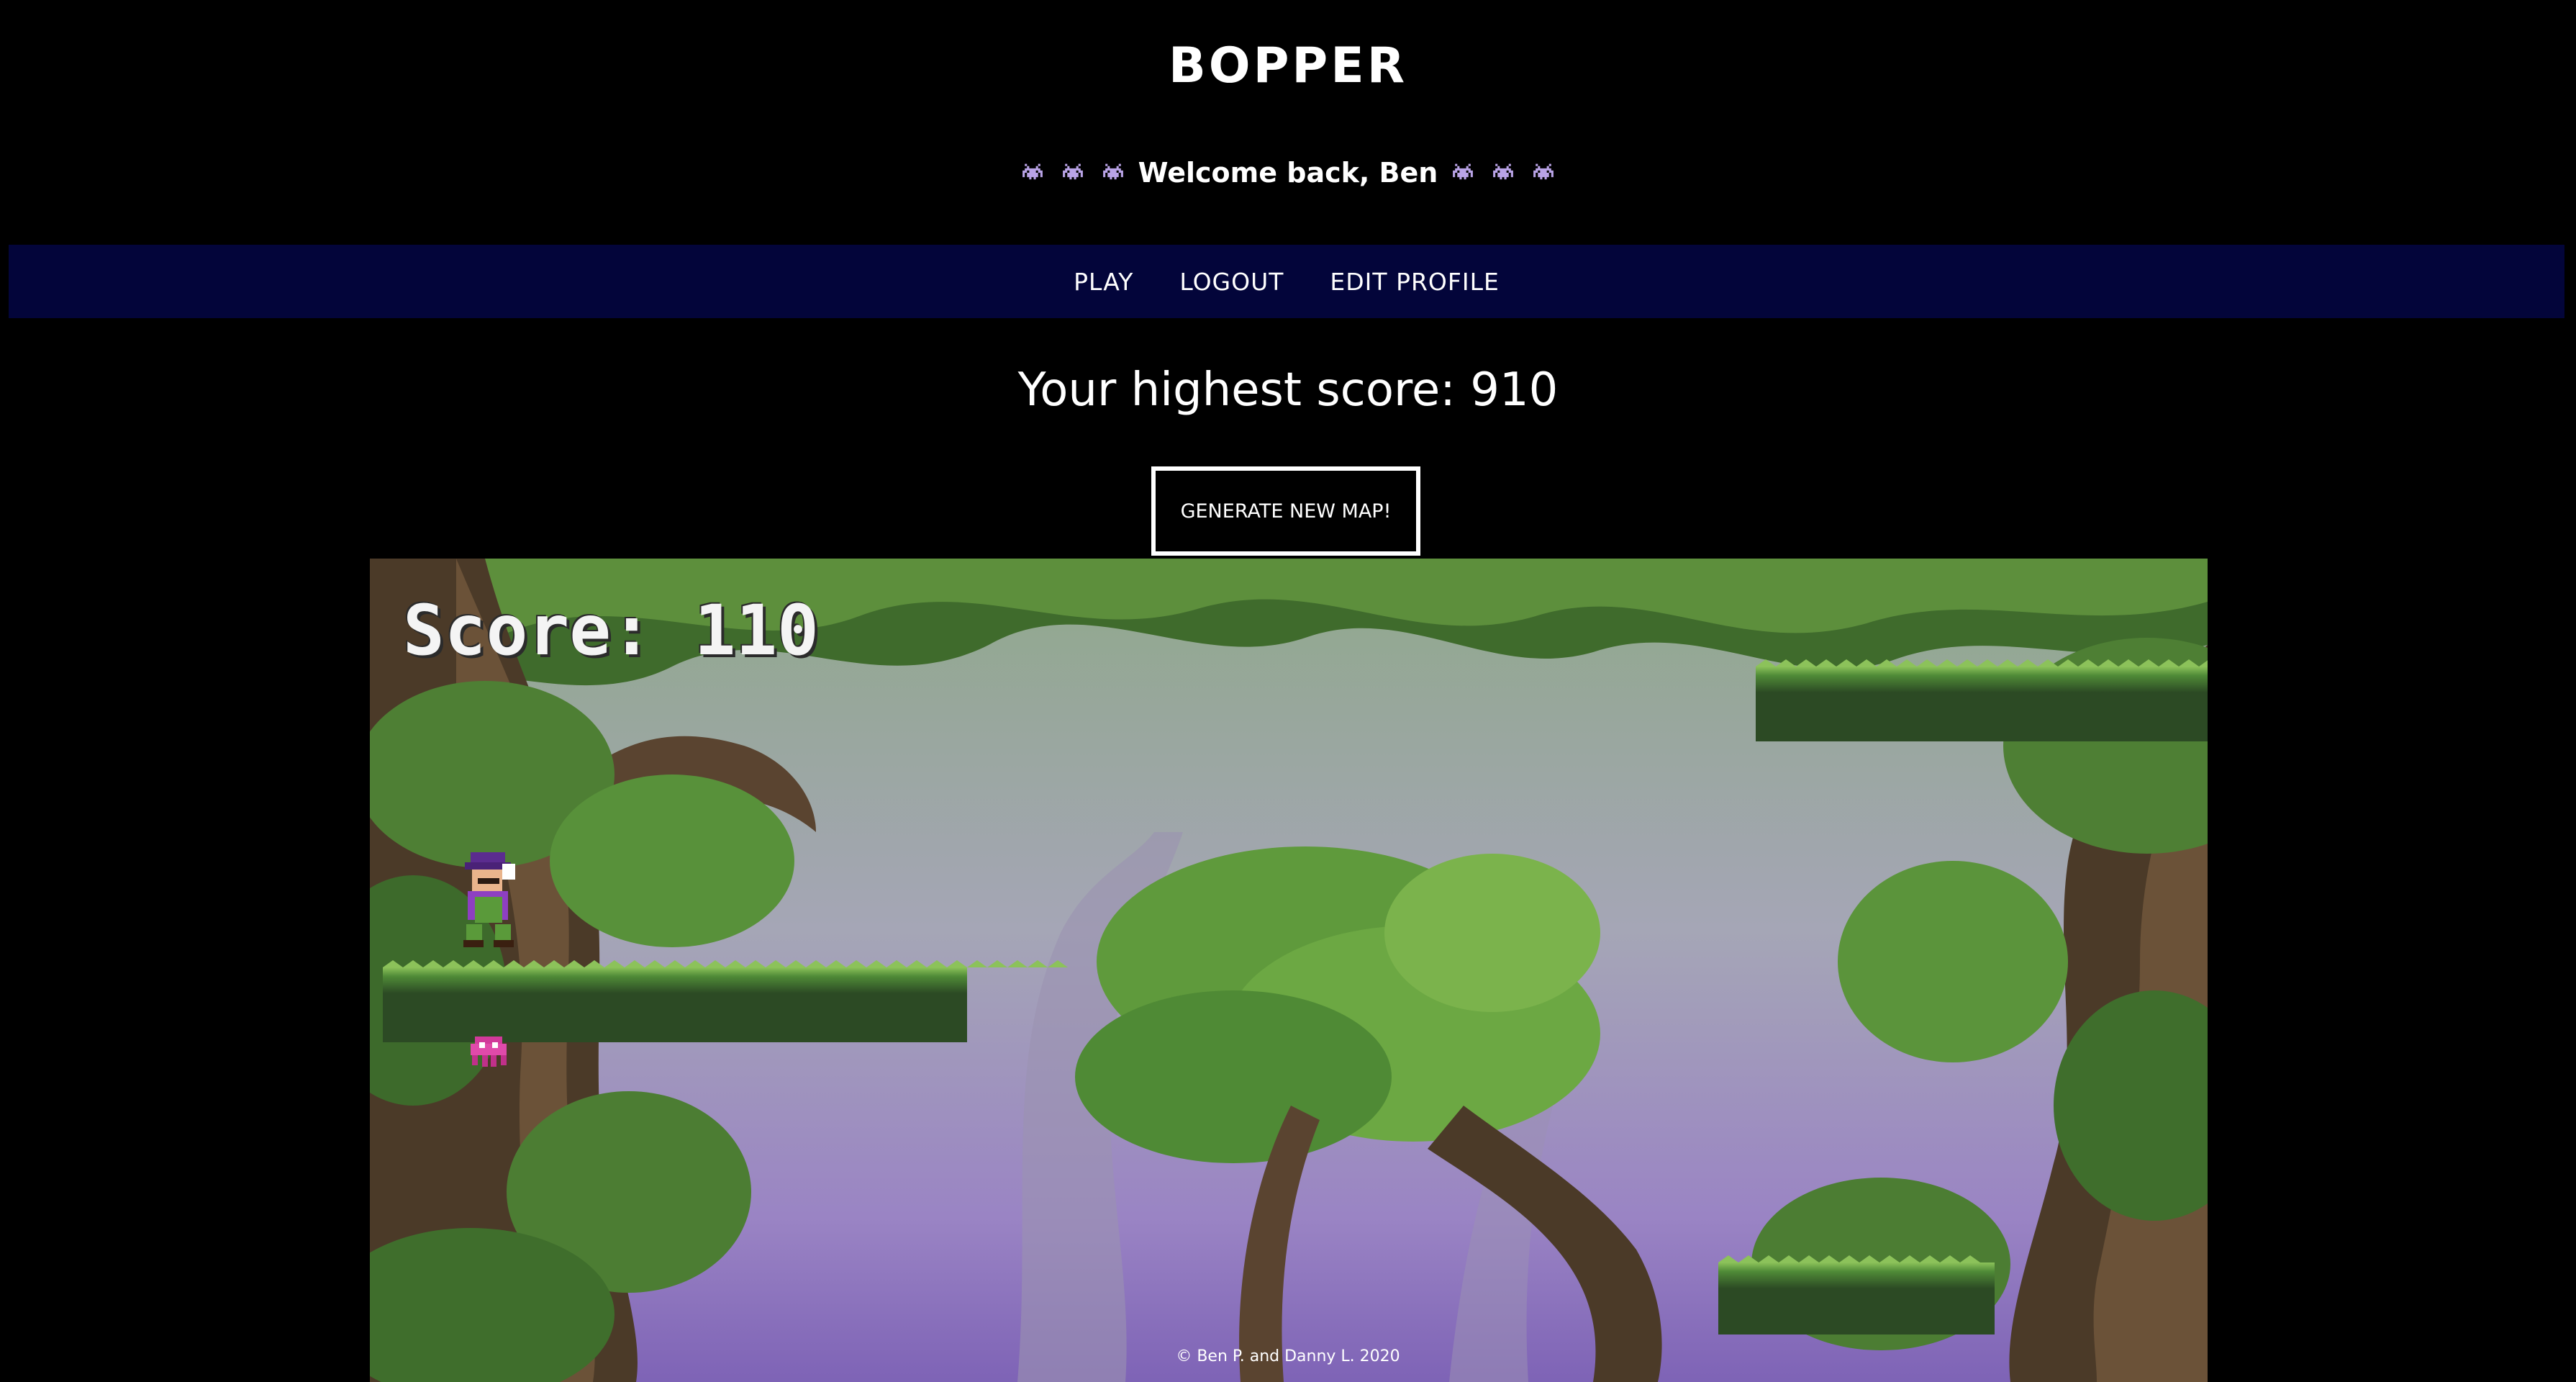 This screenshot has height=1382, width=2576. I want to click on welcome-text: Welcome back, Ben, so click(1288, 173).